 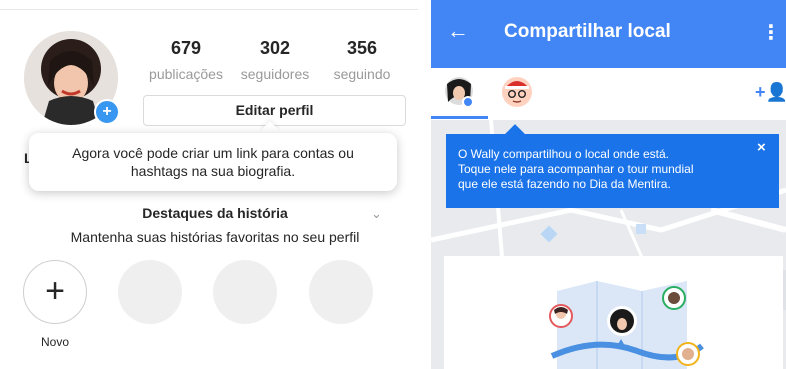 I want to click on following-count: 356, so click(x=362, y=48).